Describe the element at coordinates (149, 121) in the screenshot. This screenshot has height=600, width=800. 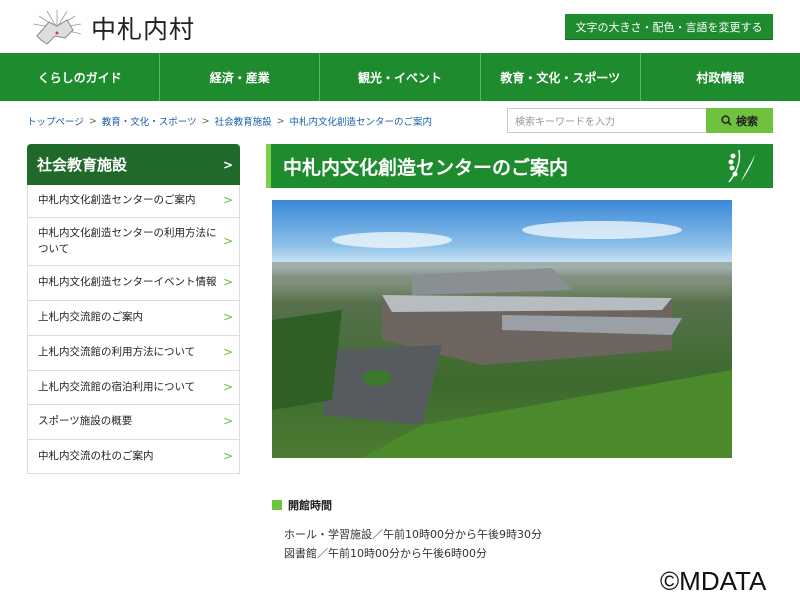
I see `breadcrumb-link: 教育・文化・スポーツ` at that location.